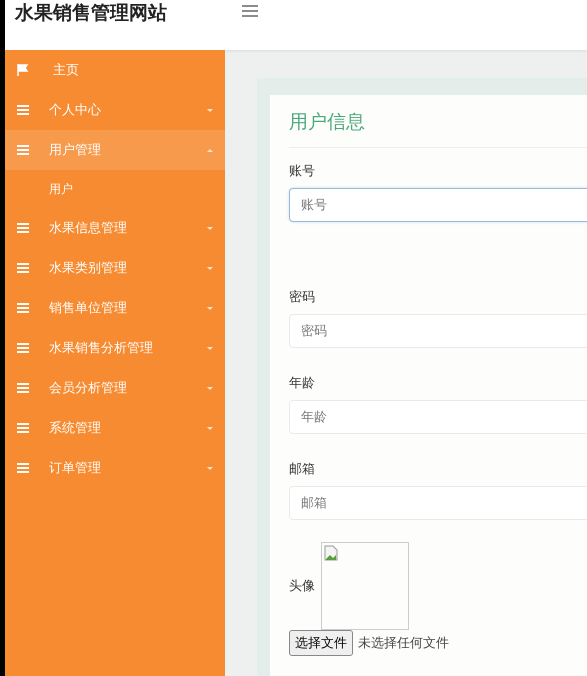 The width and height of the screenshot is (587, 676). What do you see at coordinates (115, 70) in the screenshot?
I see `menu-item: 主页` at bounding box center [115, 70].